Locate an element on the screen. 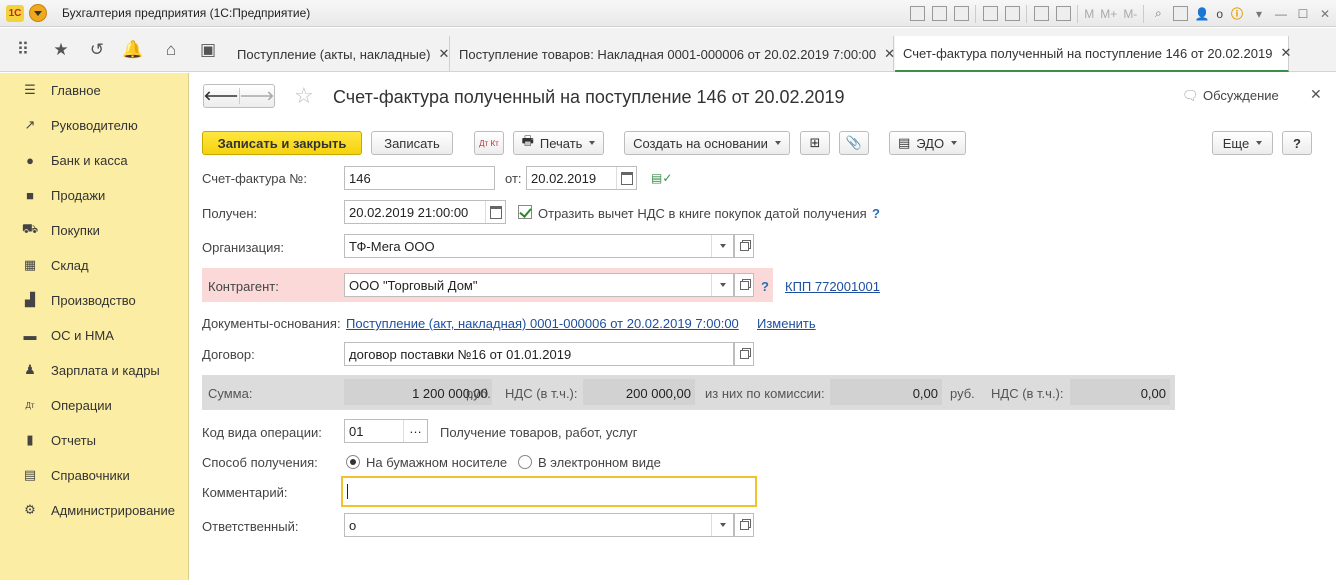 The image size is (1336, 585). panel-icon is located at coordinates (1180, 14).